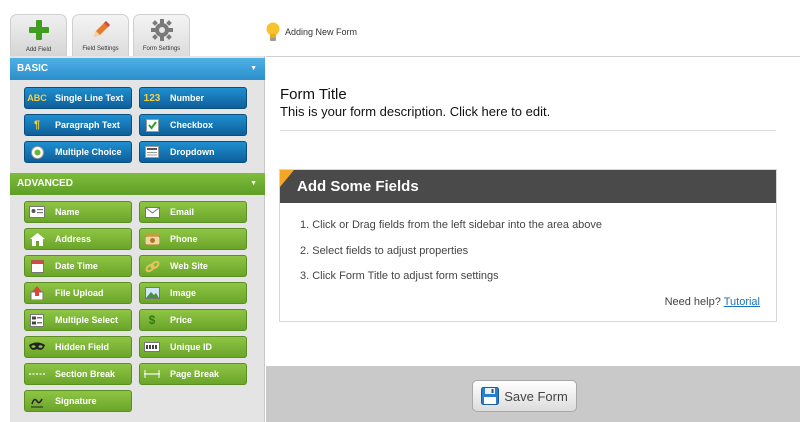 This screenshot has height=422, width=800. Describe the element at coordinates (152, 125) in the screenshot. I see `checkbox-icon` at that location.